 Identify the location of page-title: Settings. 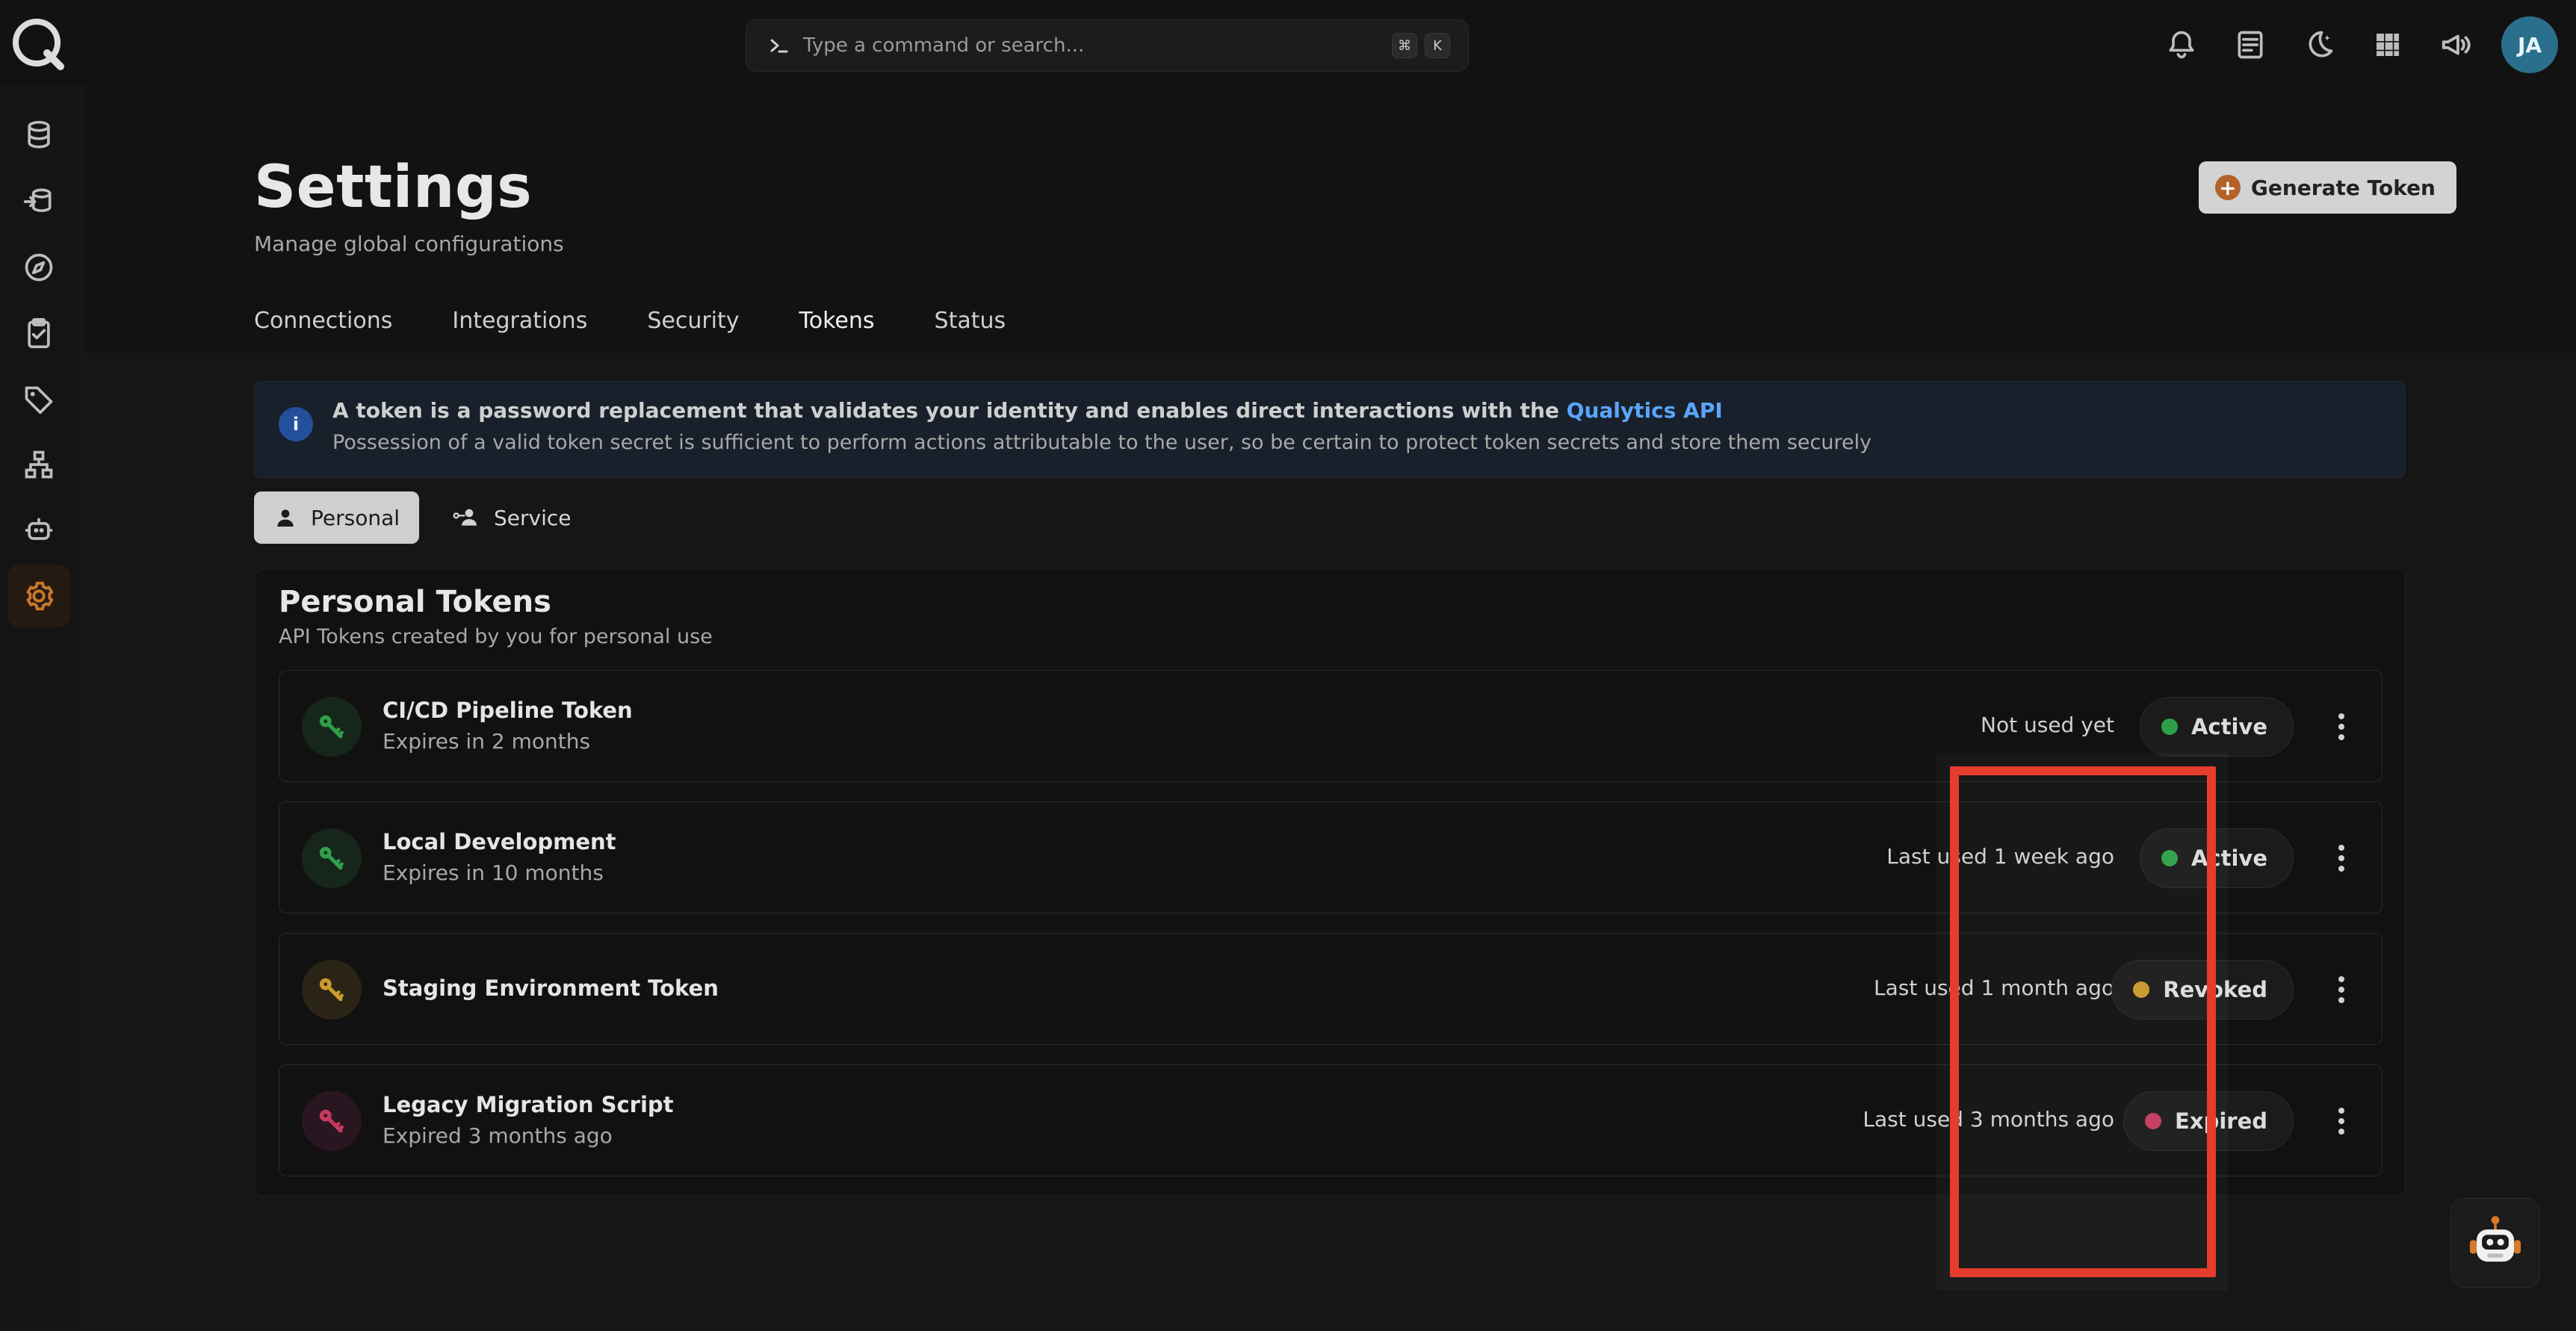
(393, 187).